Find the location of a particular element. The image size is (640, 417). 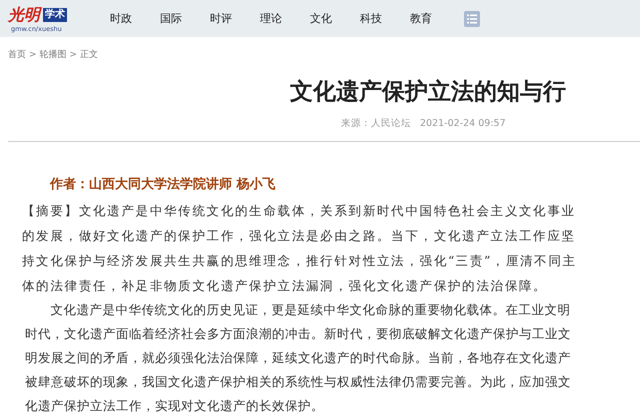

logo-mark: 光明 is located at coordinates (24, 15).